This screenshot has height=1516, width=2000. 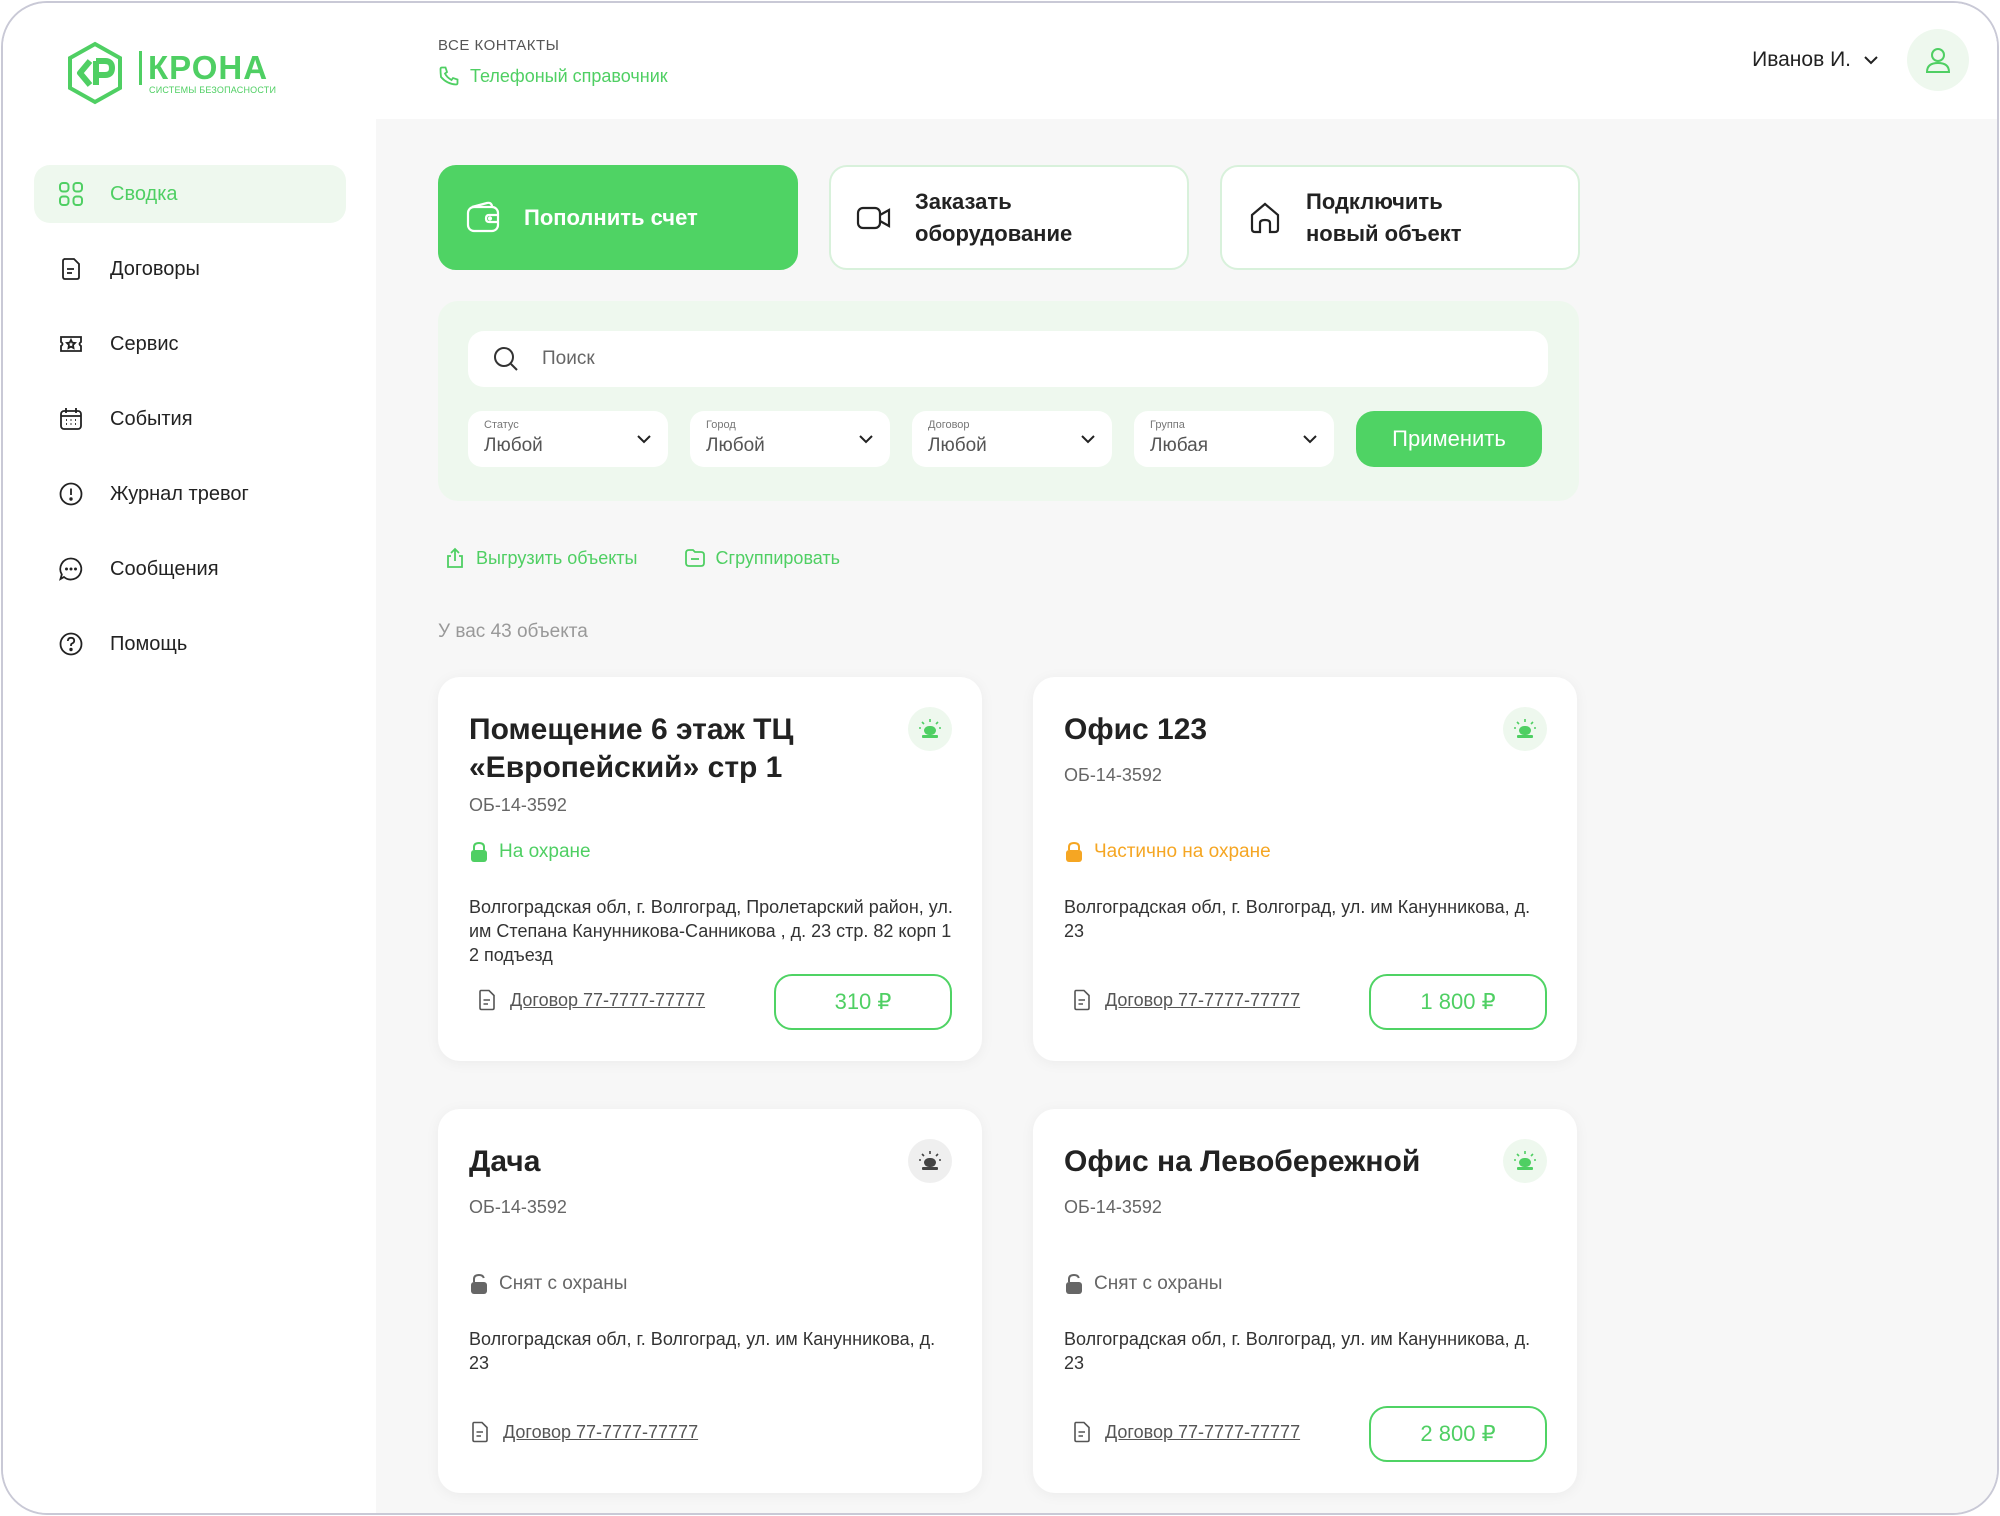 I want to click on alert-circle-icon, so click(x=71, y=494).